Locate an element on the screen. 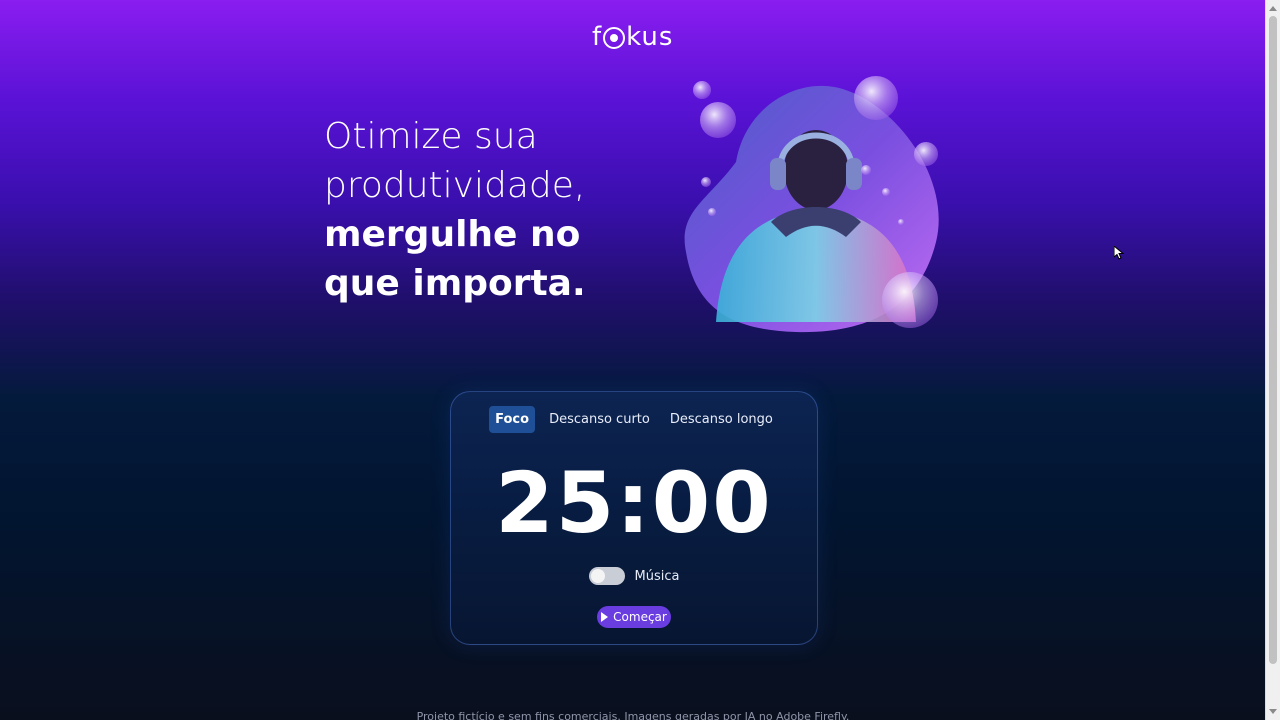 The width and height of the screenshot is (1280, 720). headline-line-4: que importa. is located at coordinates (455, 283).